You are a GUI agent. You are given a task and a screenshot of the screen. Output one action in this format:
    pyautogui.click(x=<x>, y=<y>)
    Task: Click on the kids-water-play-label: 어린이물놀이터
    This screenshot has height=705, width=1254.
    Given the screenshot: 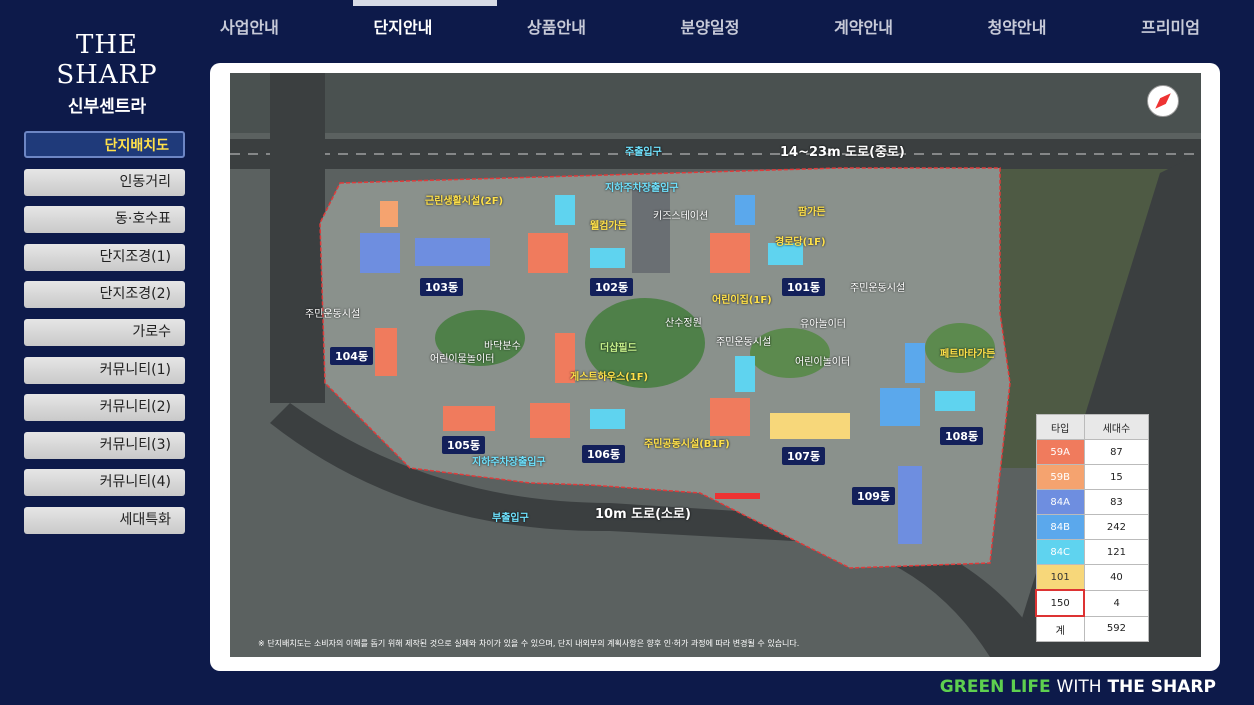 What is the action you would take?
    pyautogui.click(x=462, y=359)
    